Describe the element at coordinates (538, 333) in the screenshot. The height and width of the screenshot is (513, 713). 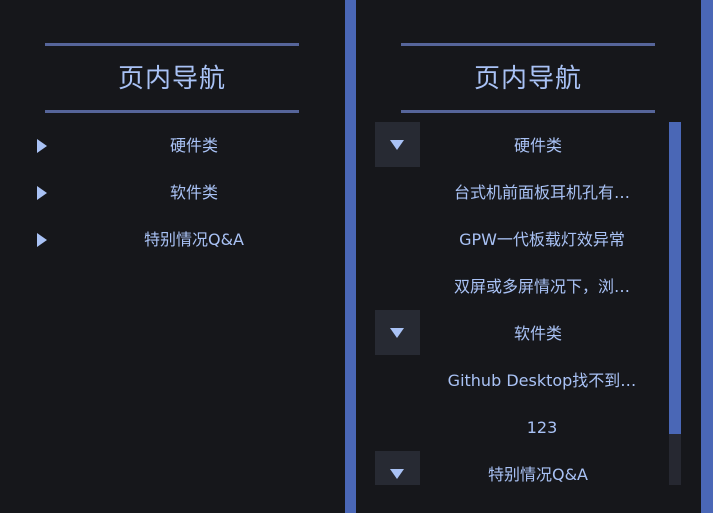
I see `tree-group-label: 软件类` at that location.